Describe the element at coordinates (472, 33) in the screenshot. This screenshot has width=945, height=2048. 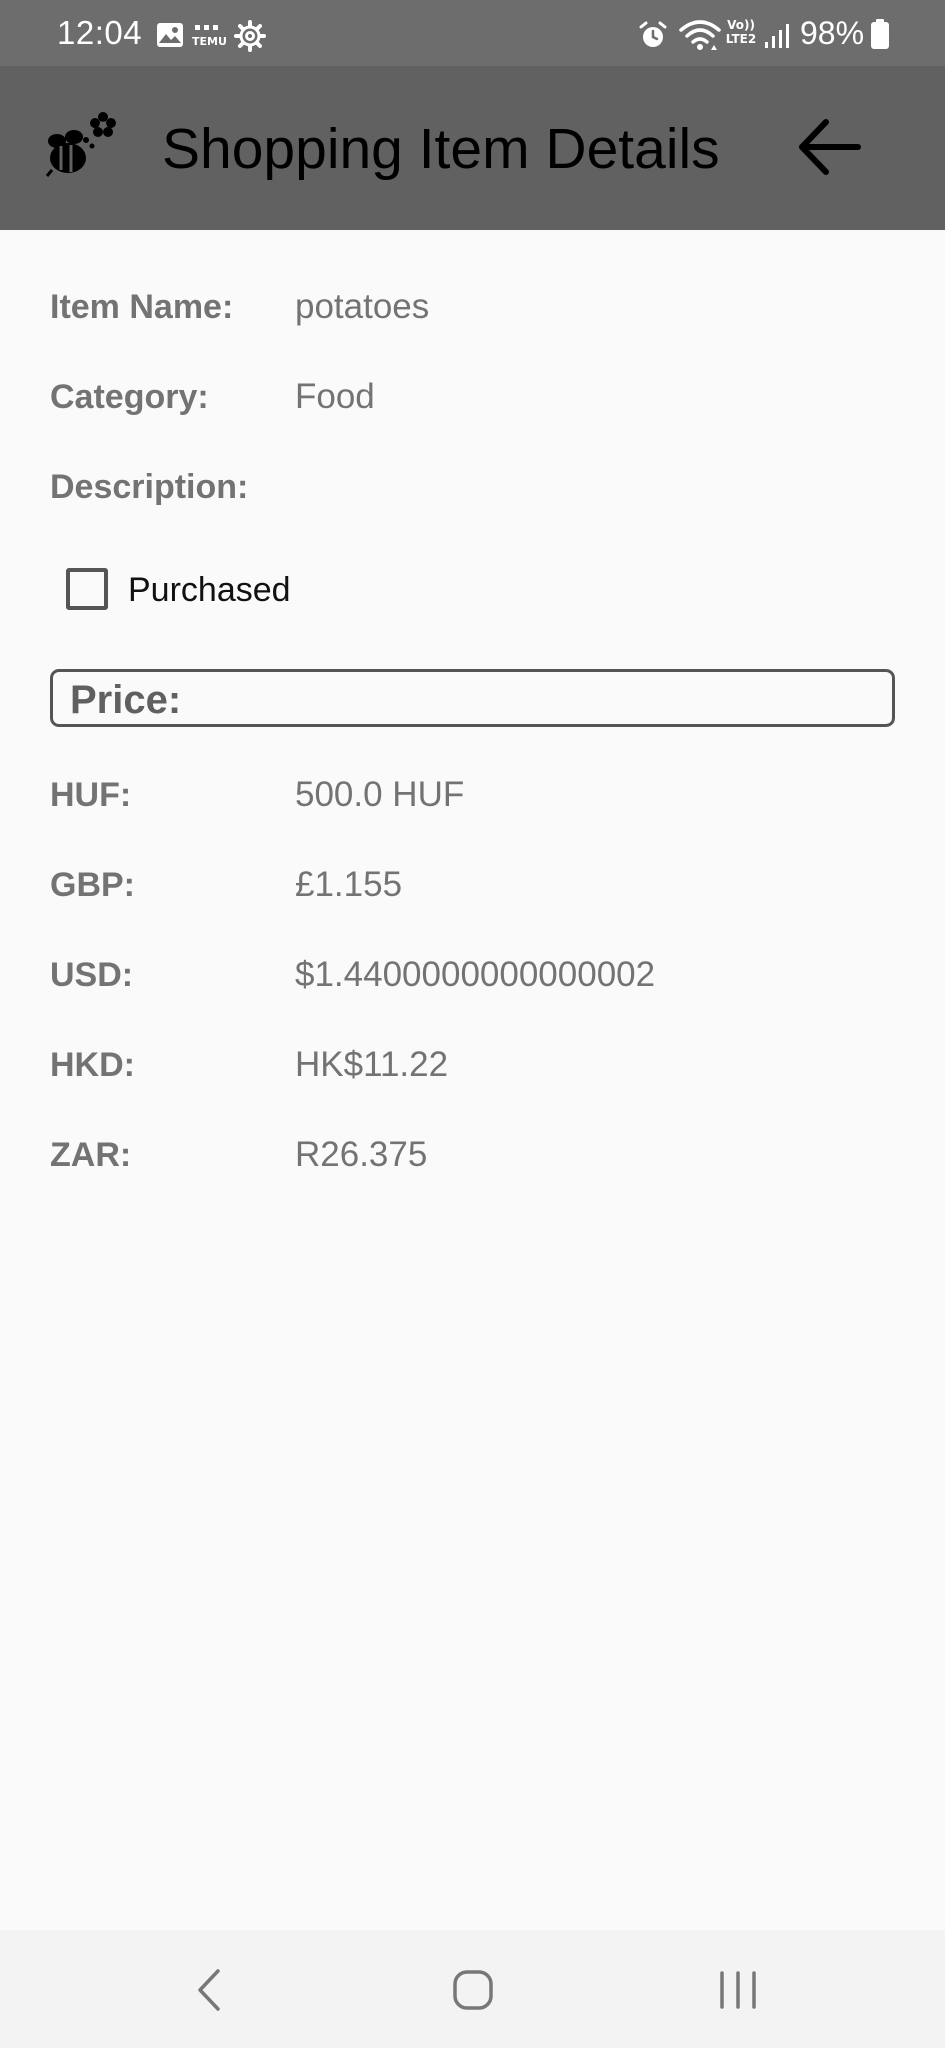
I see `status-bar: 12:04 TEMU Vo)) LTE2 98%` at that location.